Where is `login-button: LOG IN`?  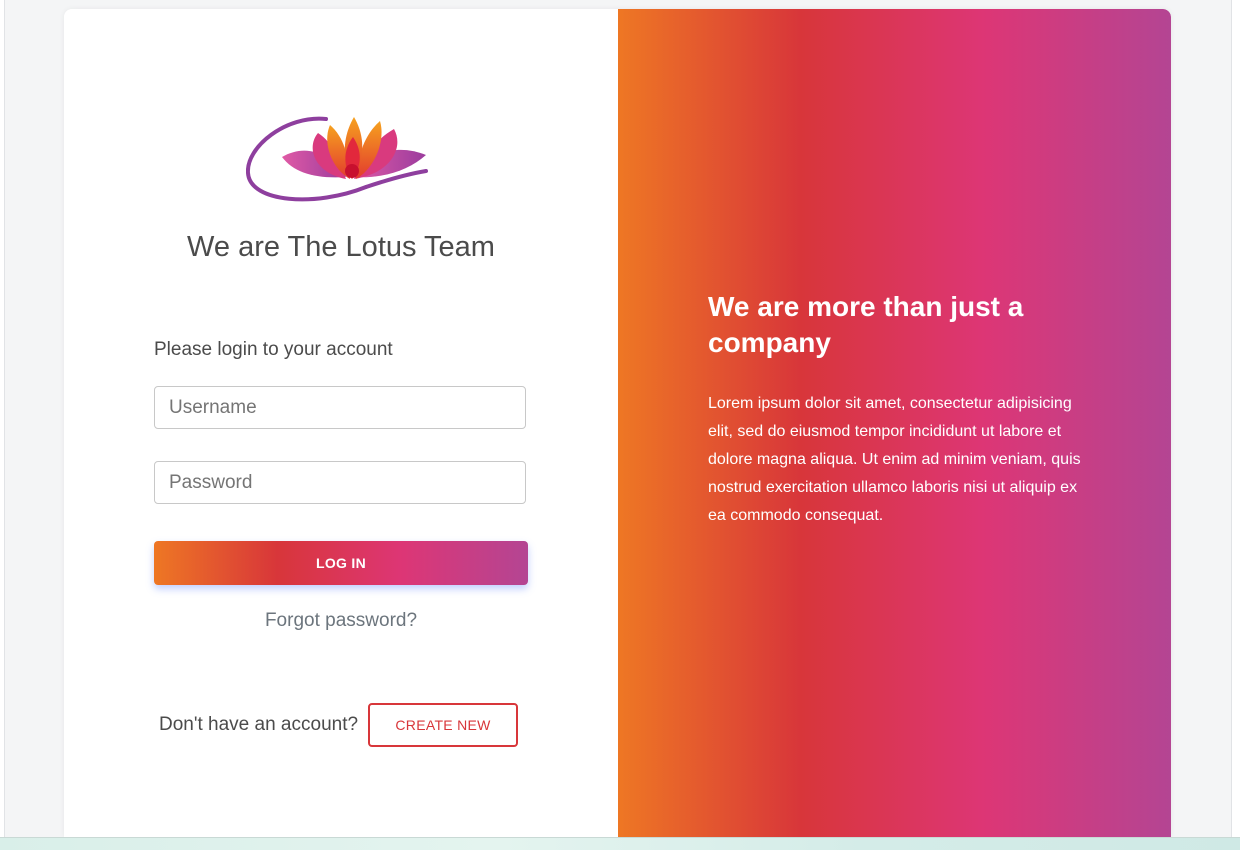
login-button: LOG IN is located at coordinates (341, 563).